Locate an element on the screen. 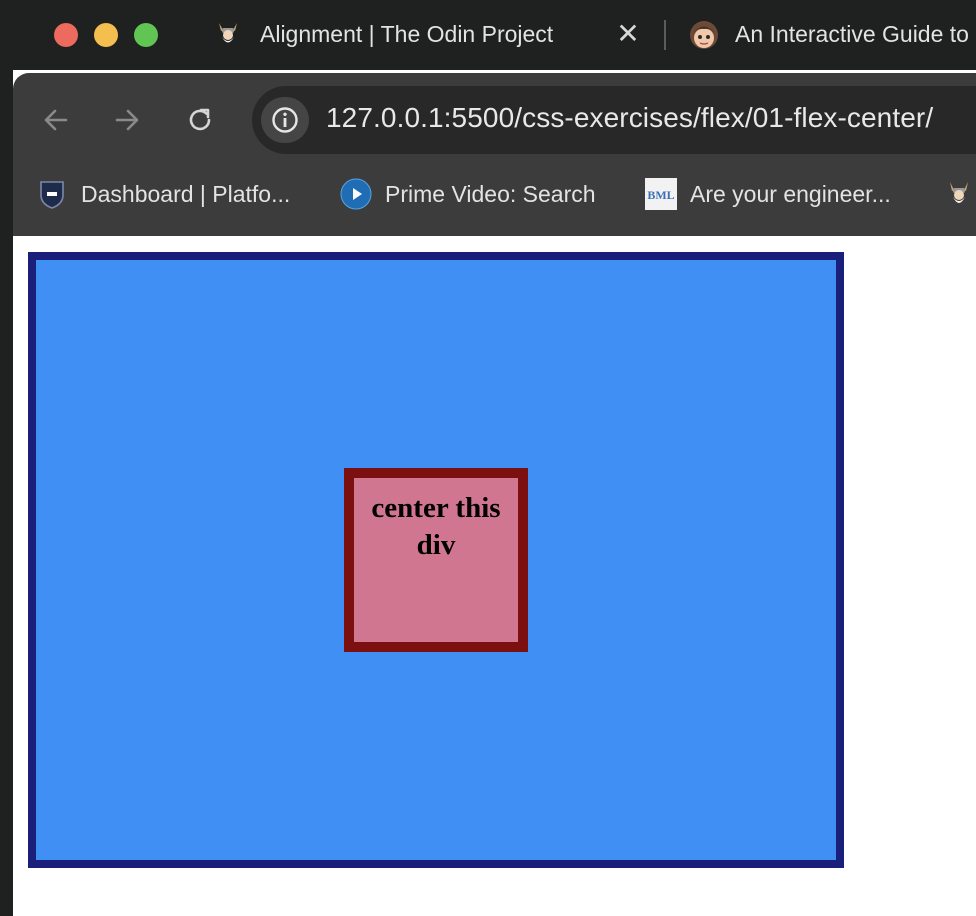  tab-title: An Interactive Guide to Flexbox is located at coordinates (855, 33).